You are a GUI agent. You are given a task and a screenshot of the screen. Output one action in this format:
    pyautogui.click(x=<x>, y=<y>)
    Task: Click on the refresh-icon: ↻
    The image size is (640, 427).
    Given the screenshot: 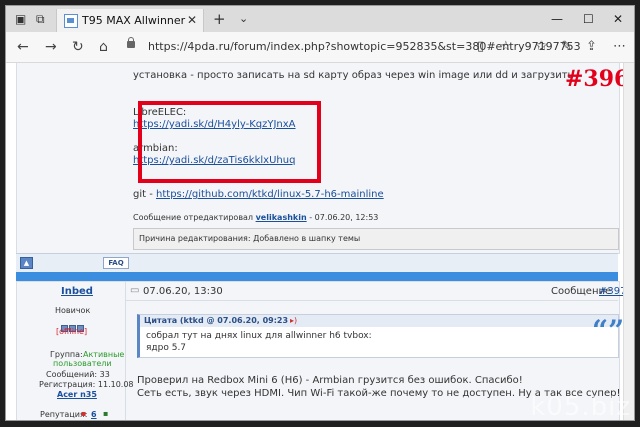 What is the action you would take?
    pyautogui.click(x=78, y=47)
    